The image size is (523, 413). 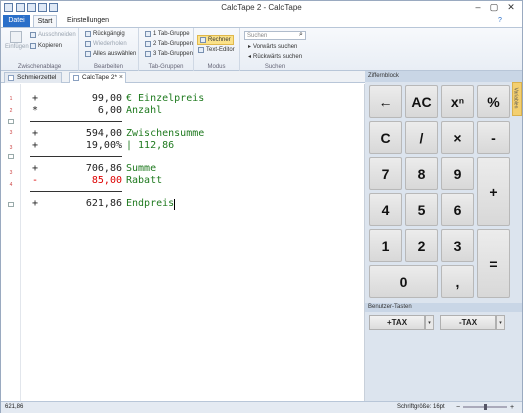 I want to click on key-9: 9, so click(x=457, y=173).